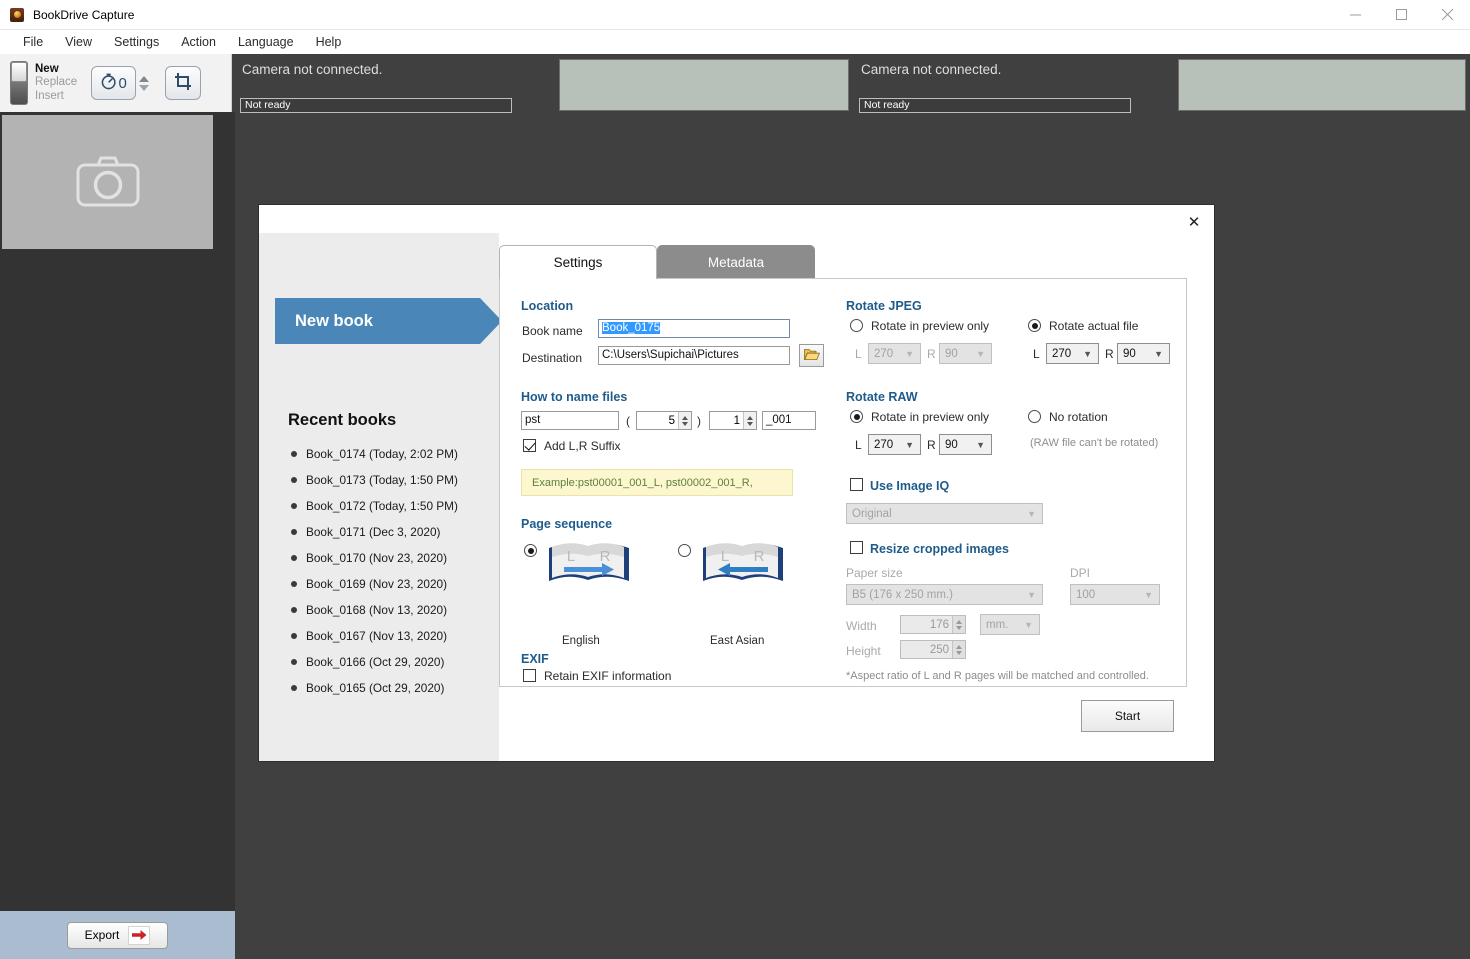 The width and height of the screenshot is (1470, 959). What do you see at coordinates (377, 610) in the screenshot?
I see `recent-book-label: Book_0168 (Nov 13, 2020)` at bounding box center [377, 610].